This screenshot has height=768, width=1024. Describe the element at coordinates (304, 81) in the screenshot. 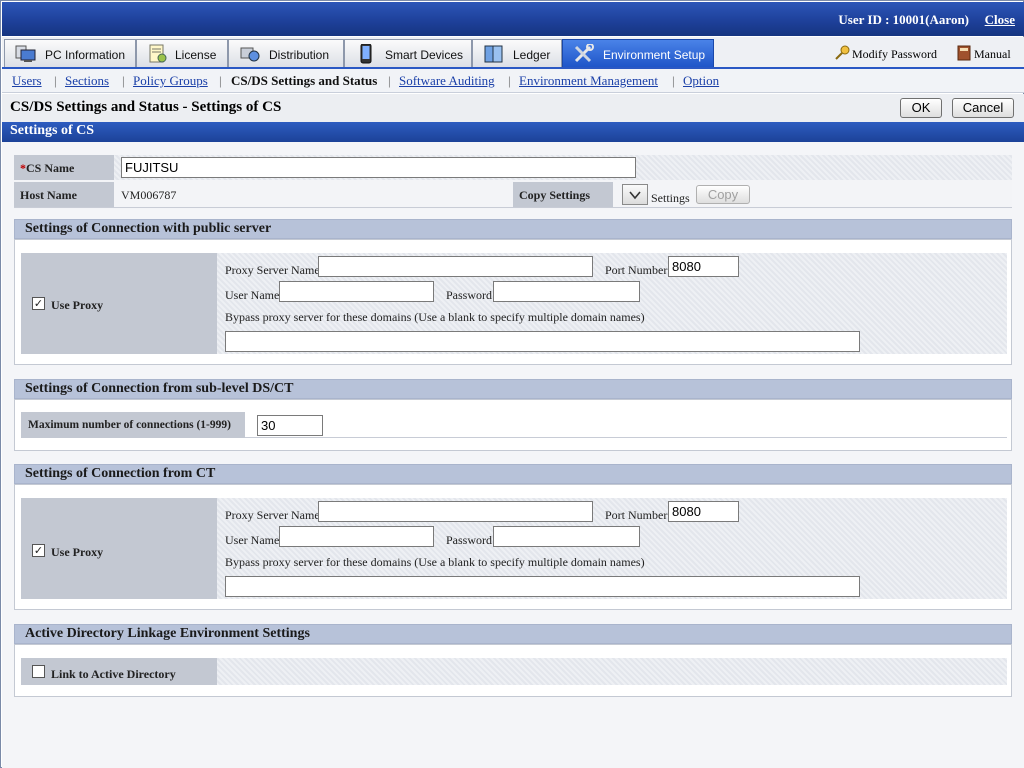

I see `subnav-cs-ds-settings: CS/DS Settings and Status` at that location.